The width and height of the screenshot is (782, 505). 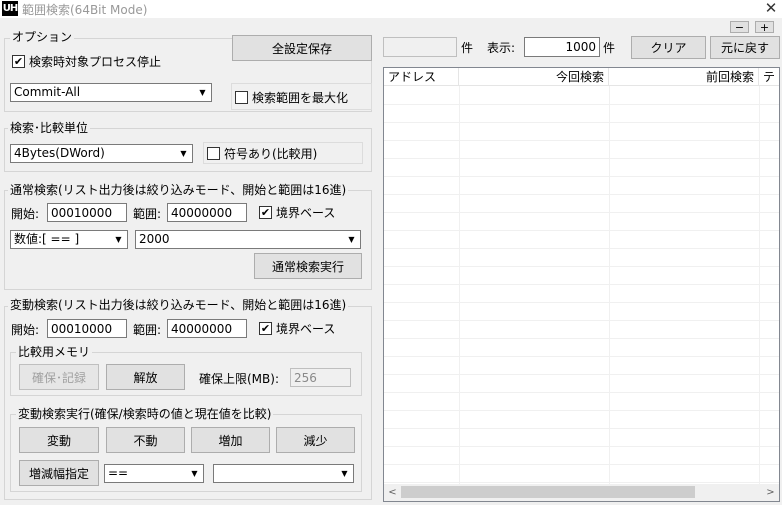 I want to click on column-header-current: 今回検索, so click(x=534, y=77).